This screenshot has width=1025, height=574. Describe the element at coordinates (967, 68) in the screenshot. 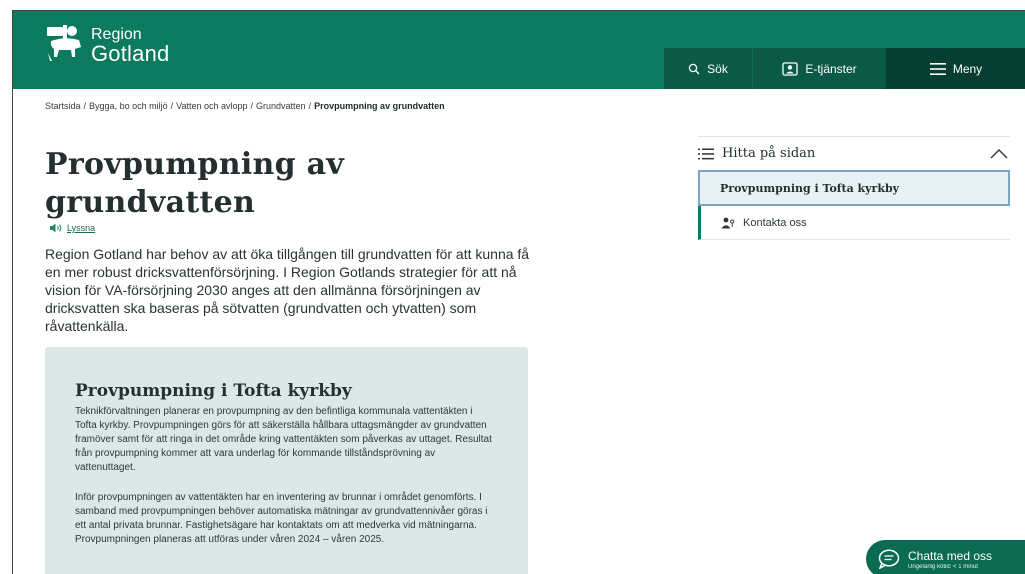

I see `menu-button-label: Meny` at that location.